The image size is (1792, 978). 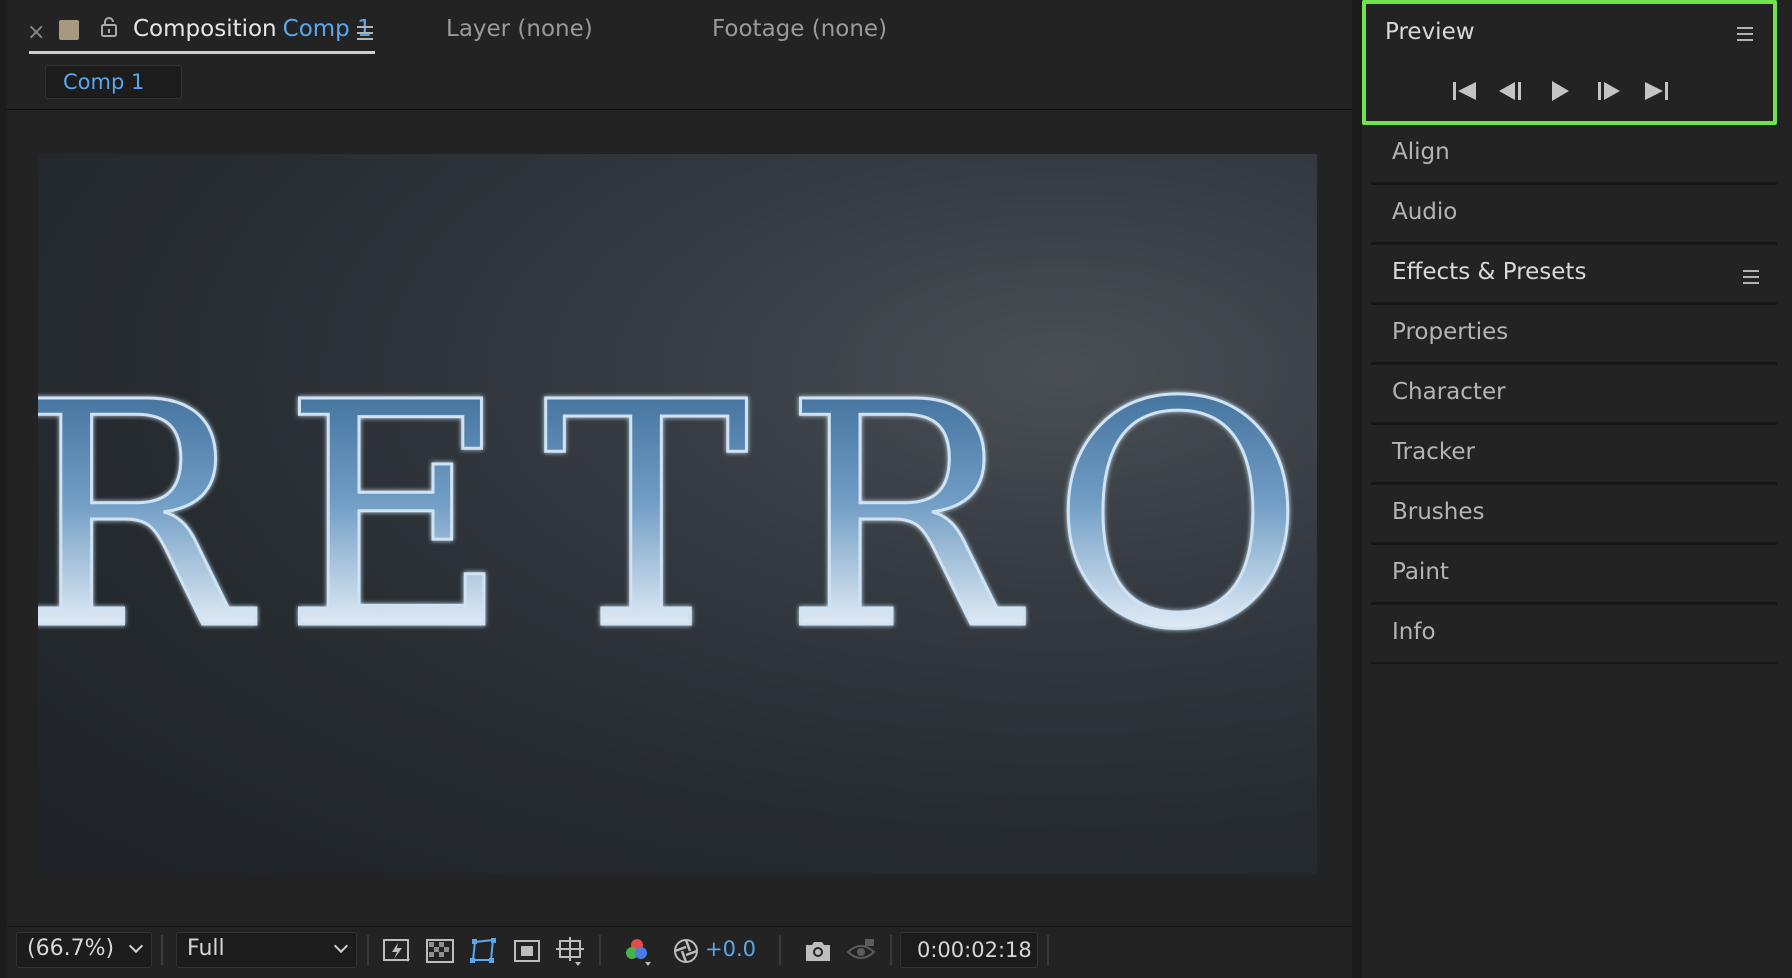 What do you see at coordinates (1560, 91) in the screenshot?
I see `play-icon` at bounding box center [1560, 91].